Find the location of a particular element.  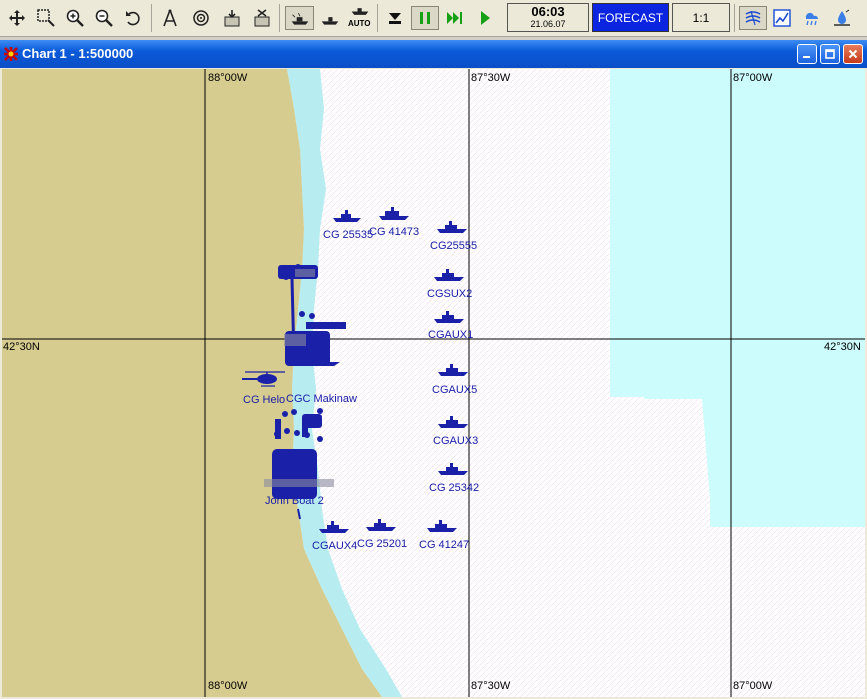

vessel-label: CG 25535 is located at coordinates (348, 235).